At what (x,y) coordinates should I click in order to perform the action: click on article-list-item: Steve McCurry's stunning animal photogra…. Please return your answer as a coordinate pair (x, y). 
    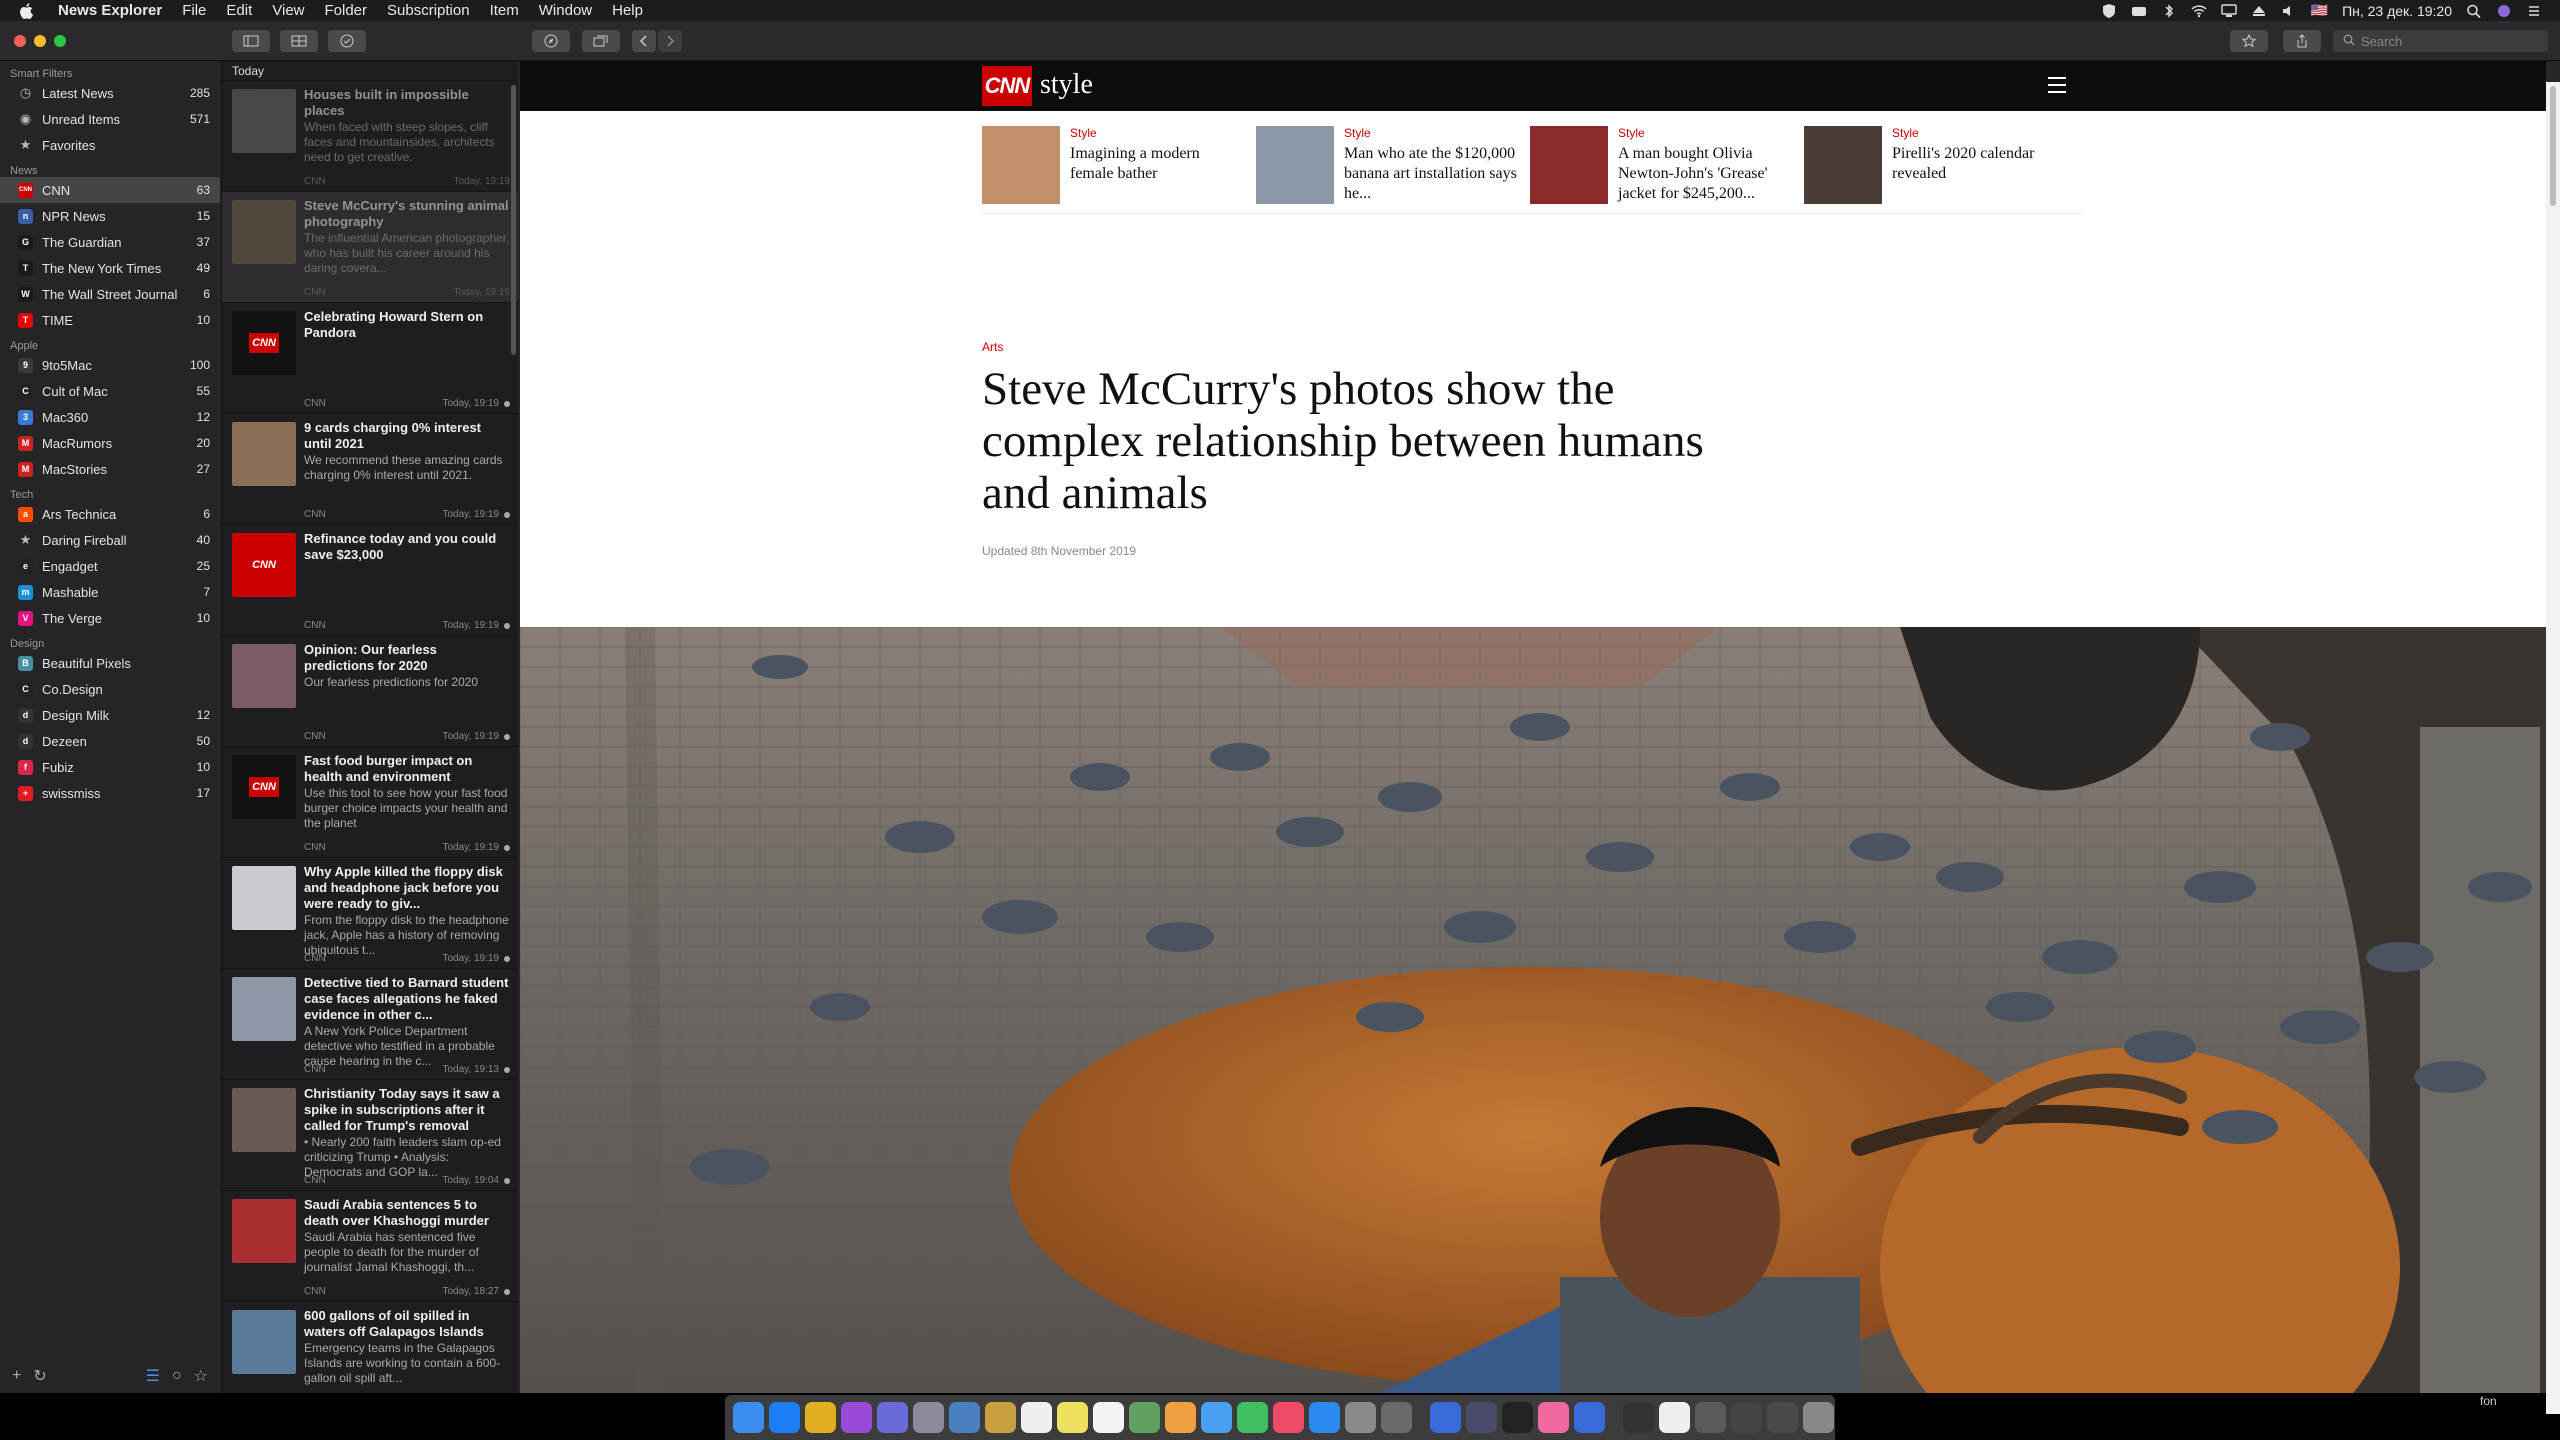
    Looking at the image, I should click on (370, 247).